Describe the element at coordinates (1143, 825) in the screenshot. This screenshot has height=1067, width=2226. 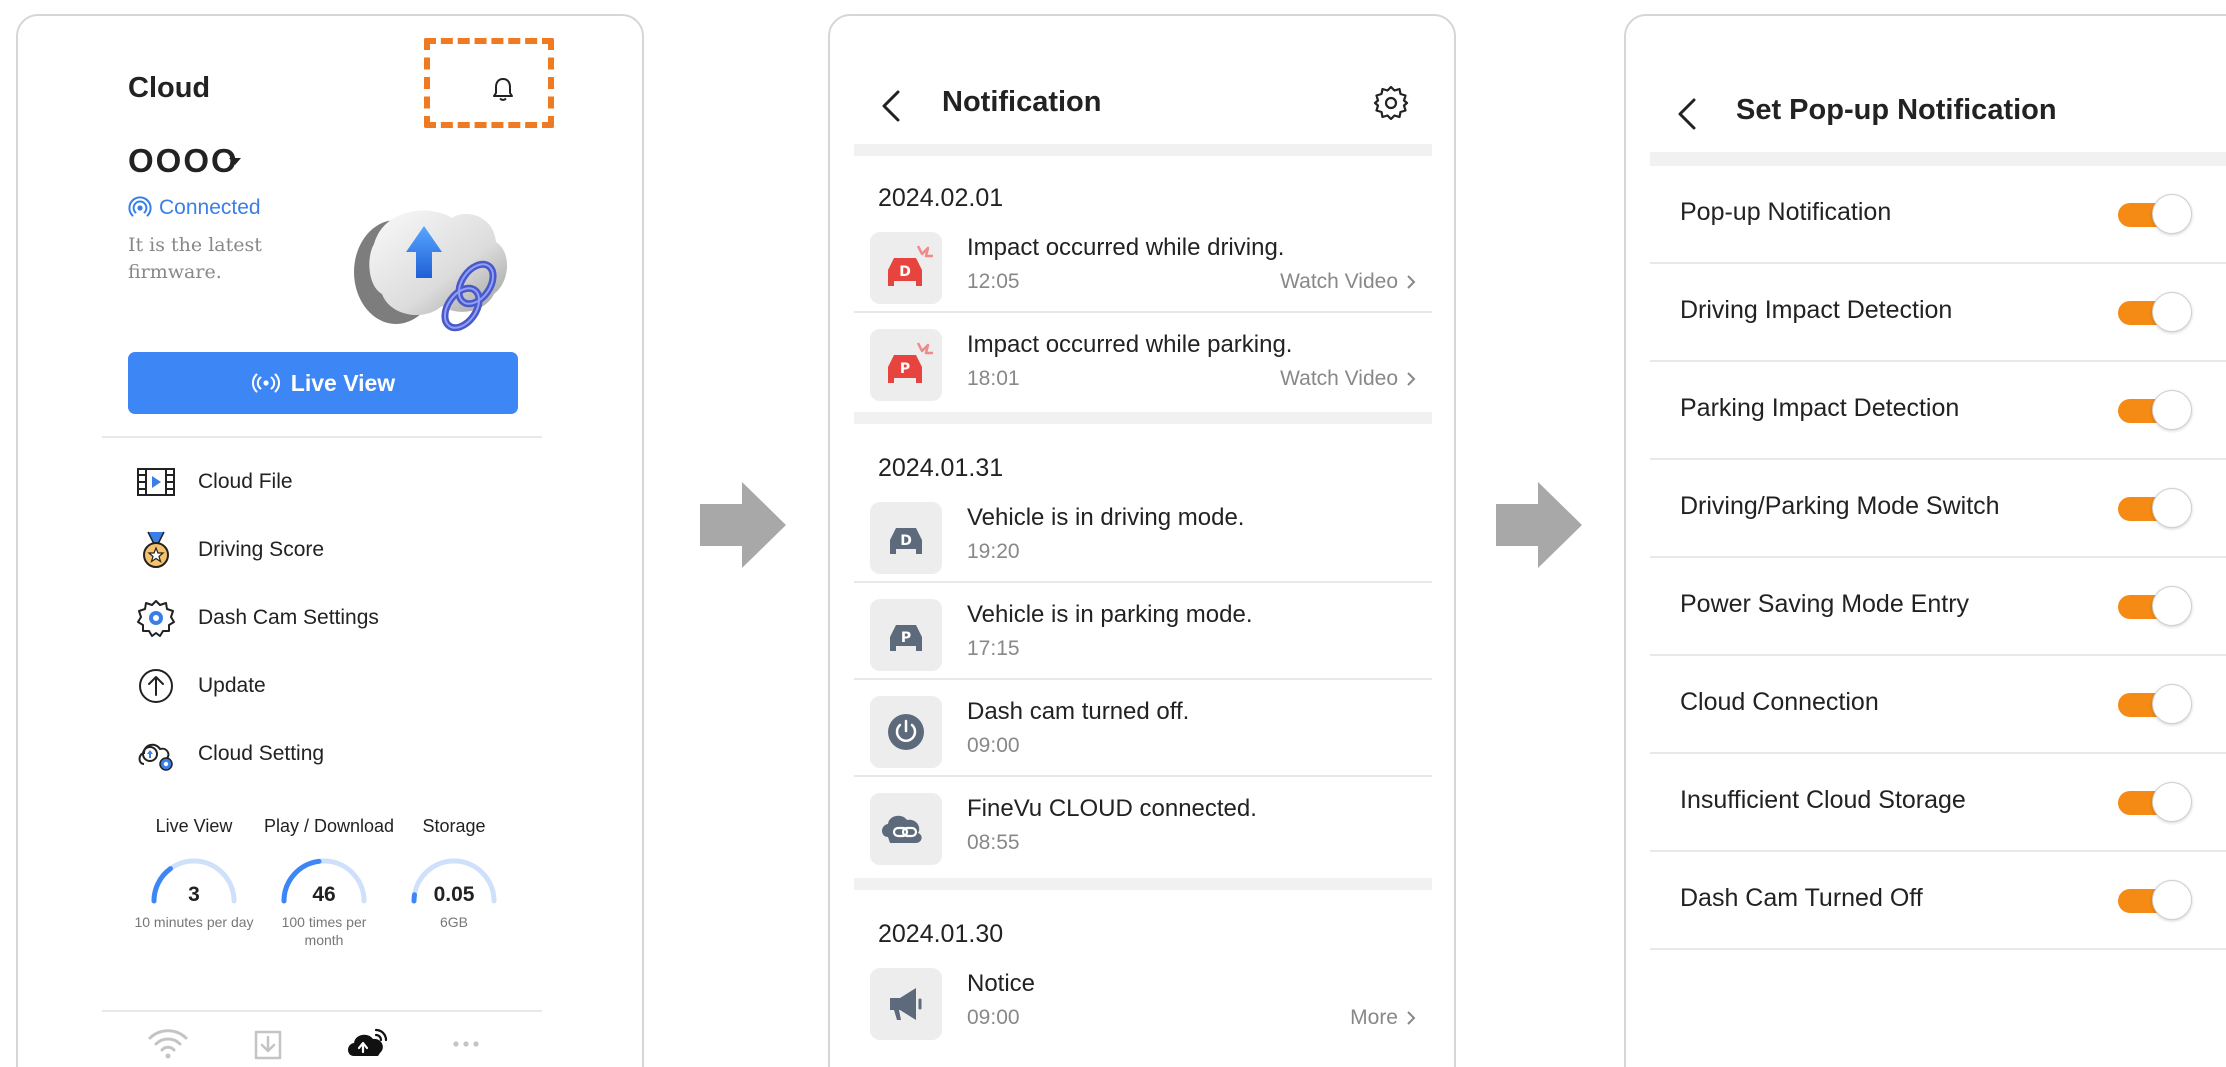
I see `notification-item: FineVu CLOUD connected. 08:55` at that location.